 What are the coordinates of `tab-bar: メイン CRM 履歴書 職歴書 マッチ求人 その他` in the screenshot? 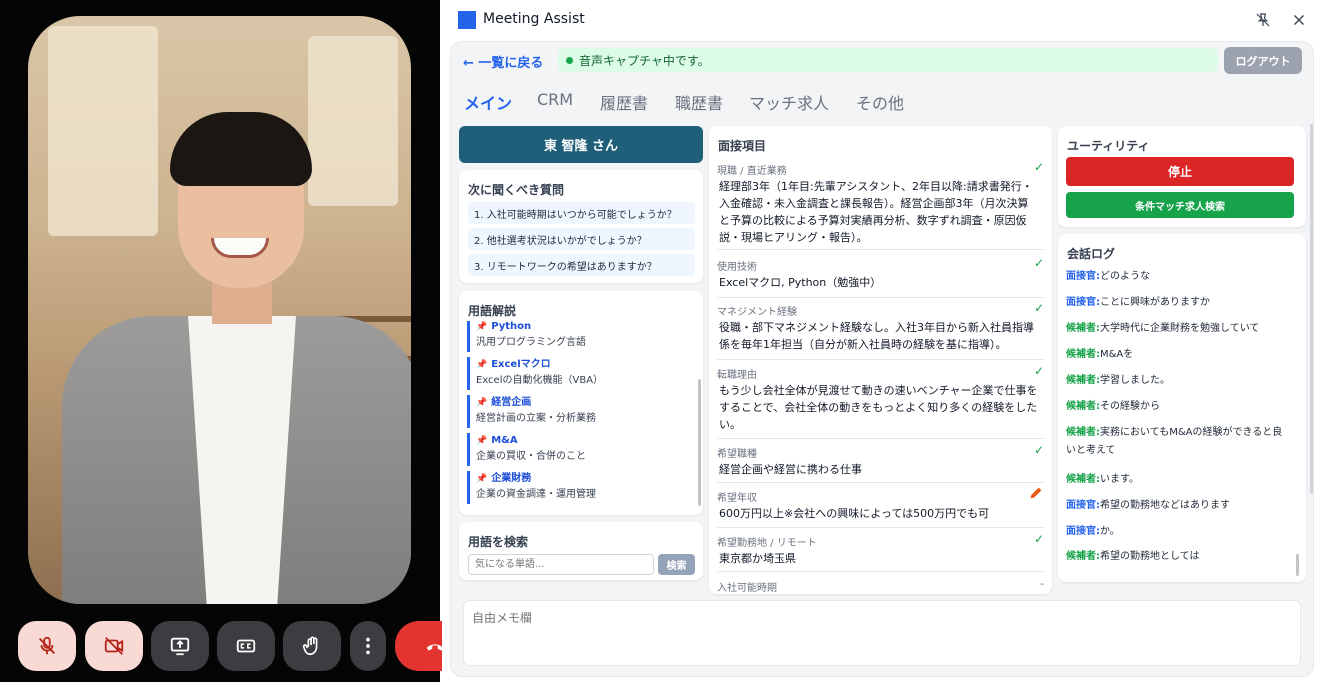 It's located at (882, 101).